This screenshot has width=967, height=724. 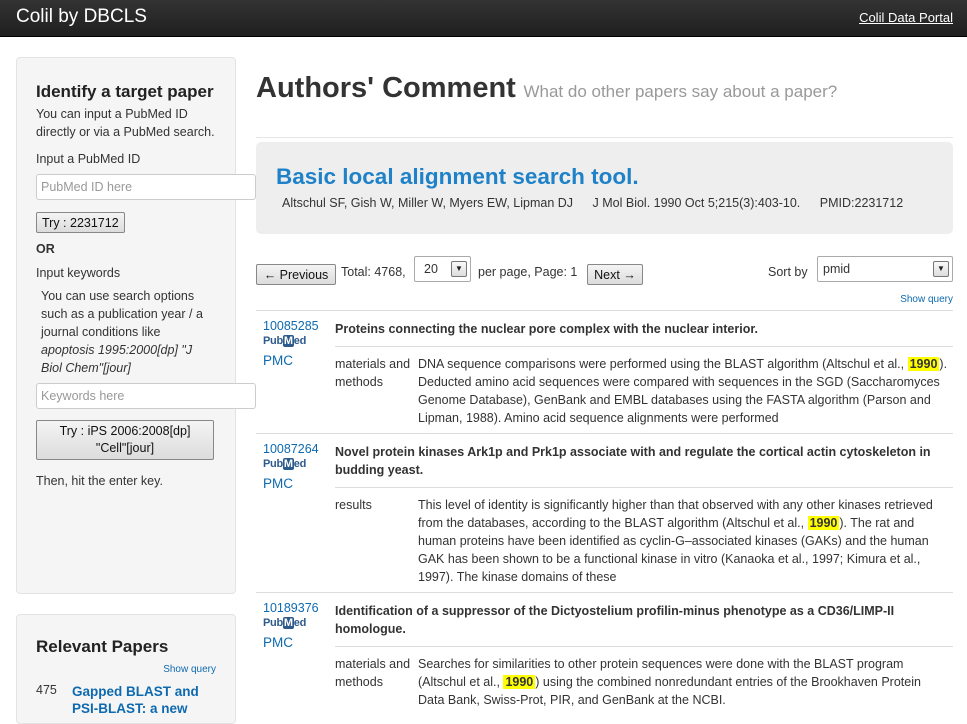 I want to click on sort-select: pmid ▼, so click(x=885, y=269).